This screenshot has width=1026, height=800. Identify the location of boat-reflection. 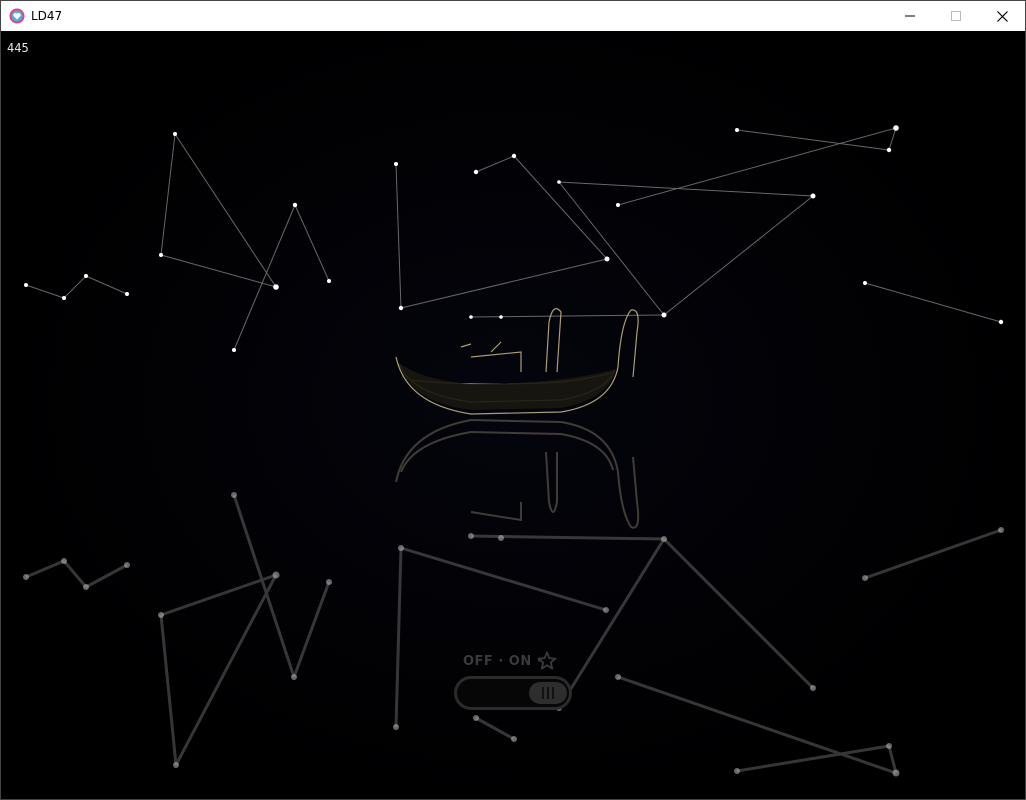
(517, 473).